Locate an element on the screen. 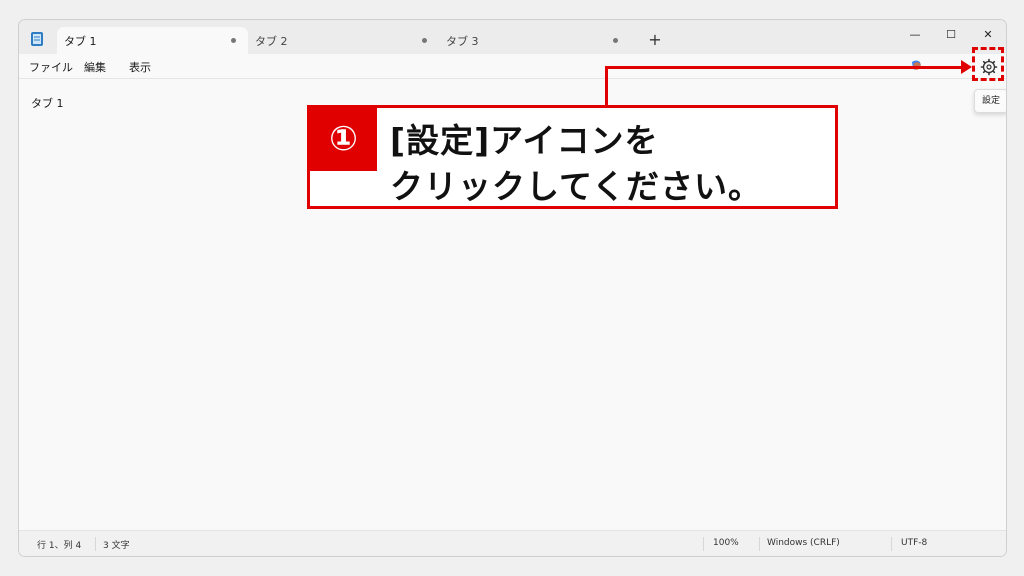 This screenshot has height=576, width=1024. tab-label: タブ 3 is located at coordinates (462, 41).